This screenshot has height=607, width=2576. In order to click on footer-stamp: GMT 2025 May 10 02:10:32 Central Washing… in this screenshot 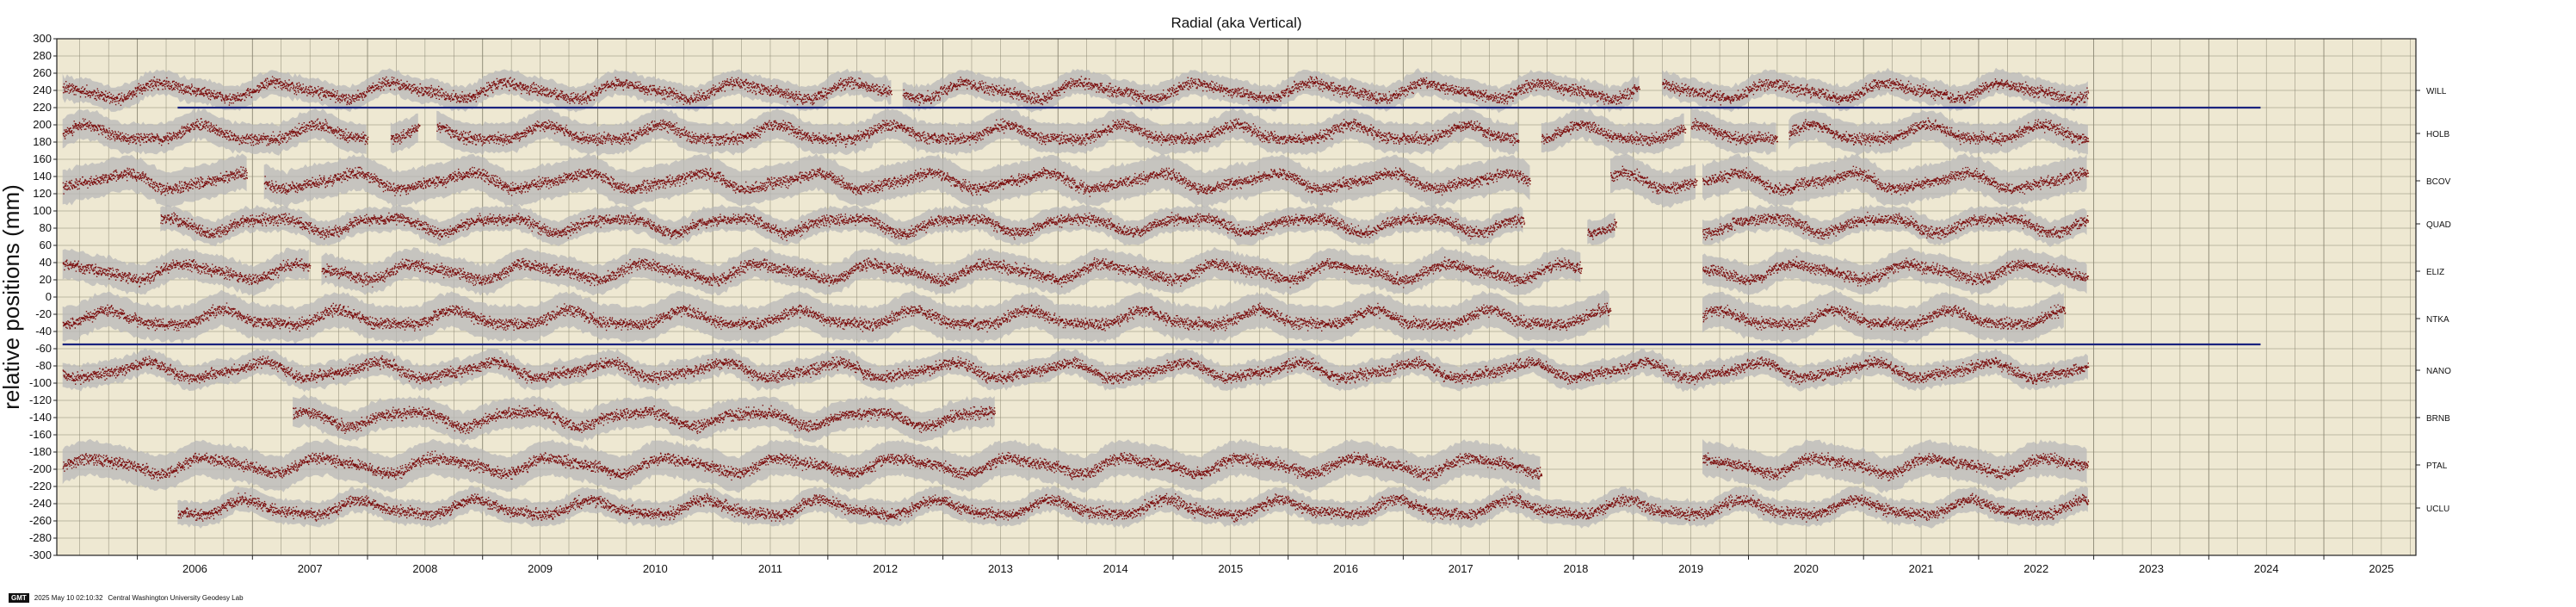, I will do `click(126, 597)`.